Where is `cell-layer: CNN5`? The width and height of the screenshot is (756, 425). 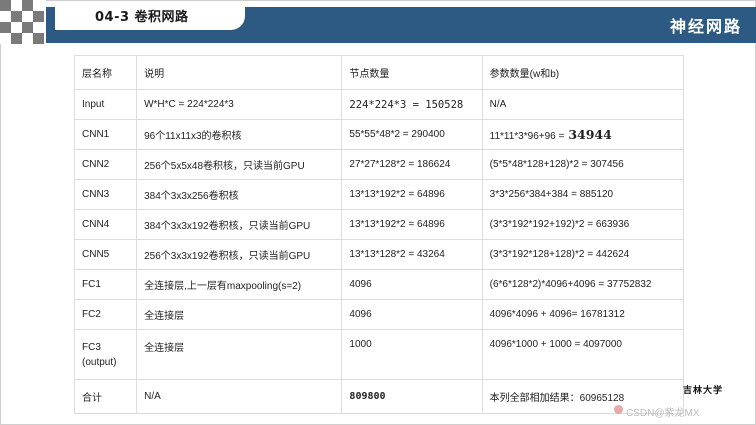 cell-layer: CNN5 is located at coordinates (105, 254).